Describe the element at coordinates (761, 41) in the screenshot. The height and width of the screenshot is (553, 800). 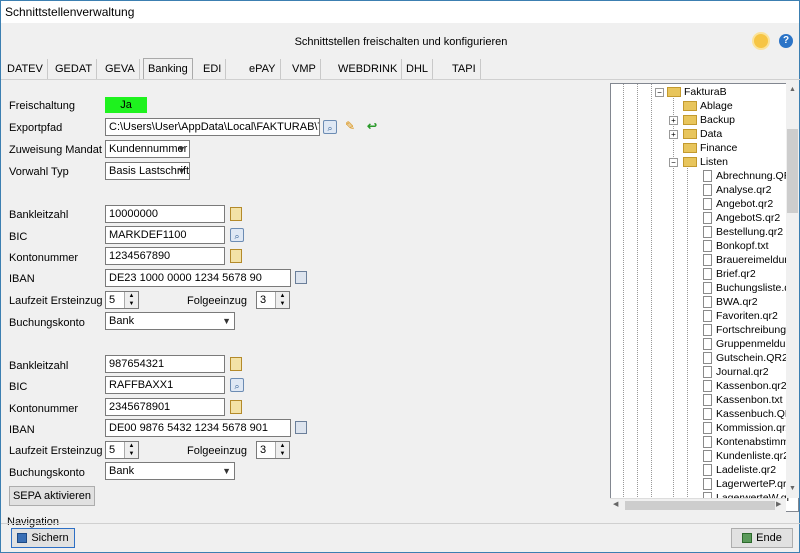
I see `theme-sun-icon` at that location.